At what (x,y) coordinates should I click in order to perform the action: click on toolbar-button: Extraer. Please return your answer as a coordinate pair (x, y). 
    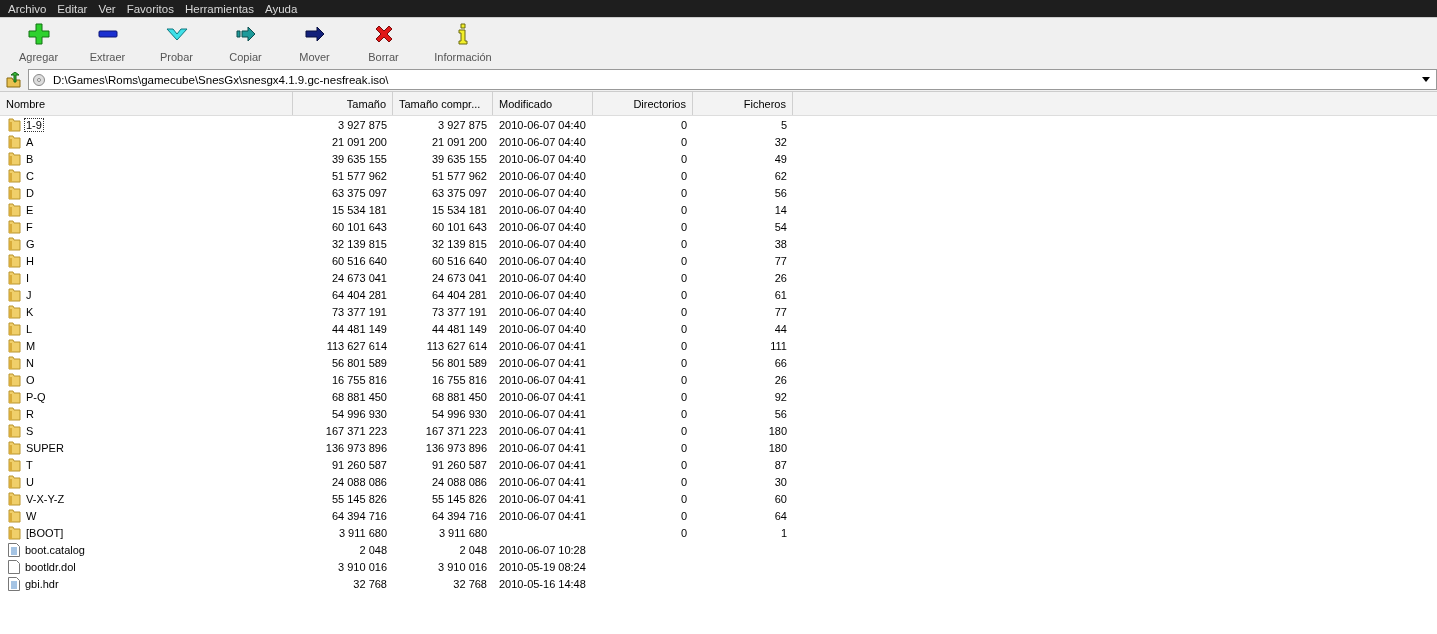
    Looking at the image, I should click on (107, 42).